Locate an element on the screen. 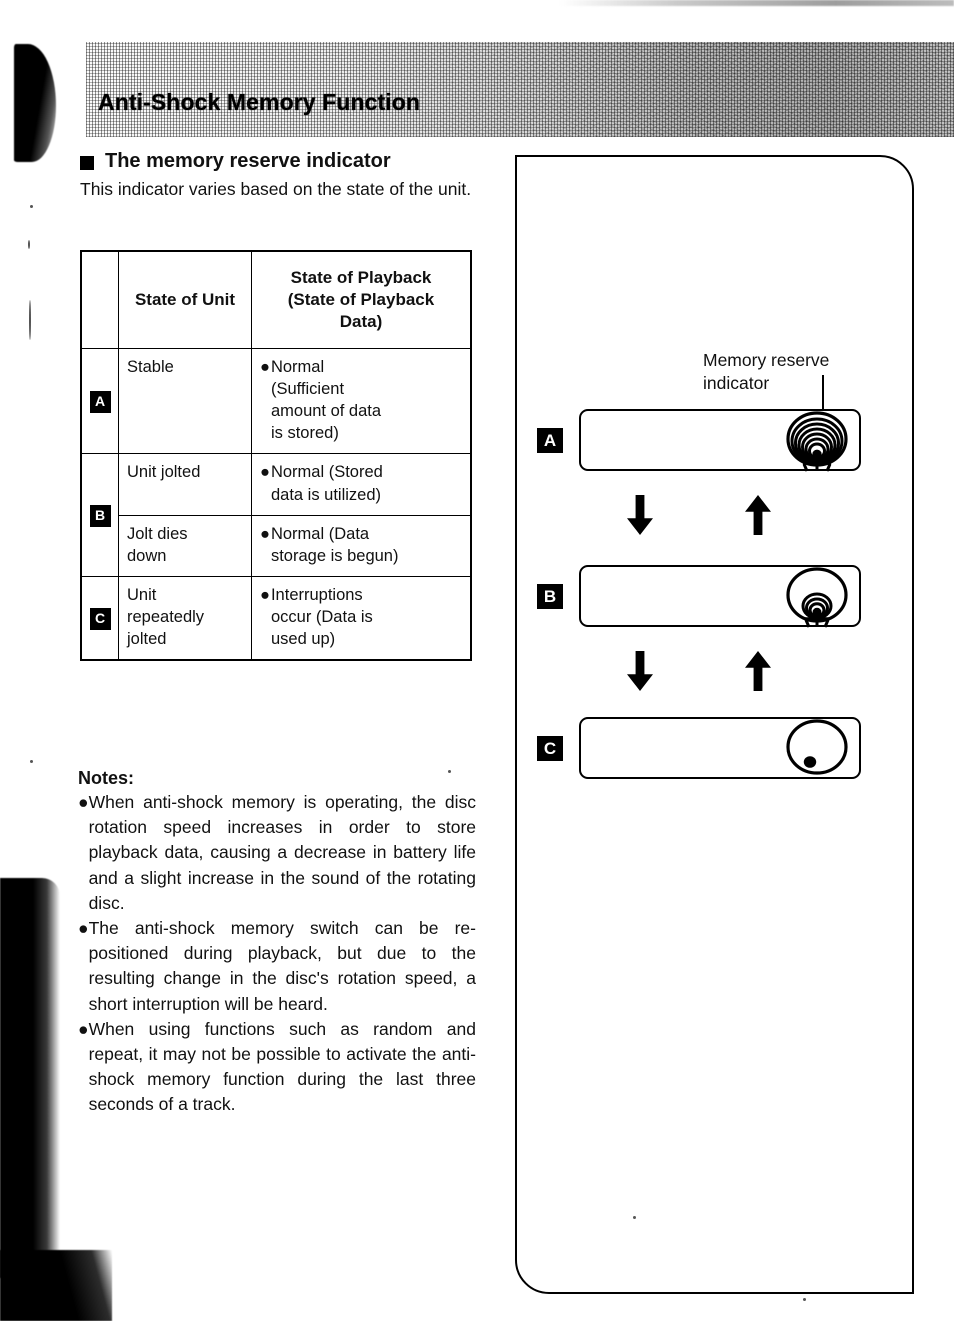  callout-label: Memory reserve indicator is located at coordinates (803, 372).